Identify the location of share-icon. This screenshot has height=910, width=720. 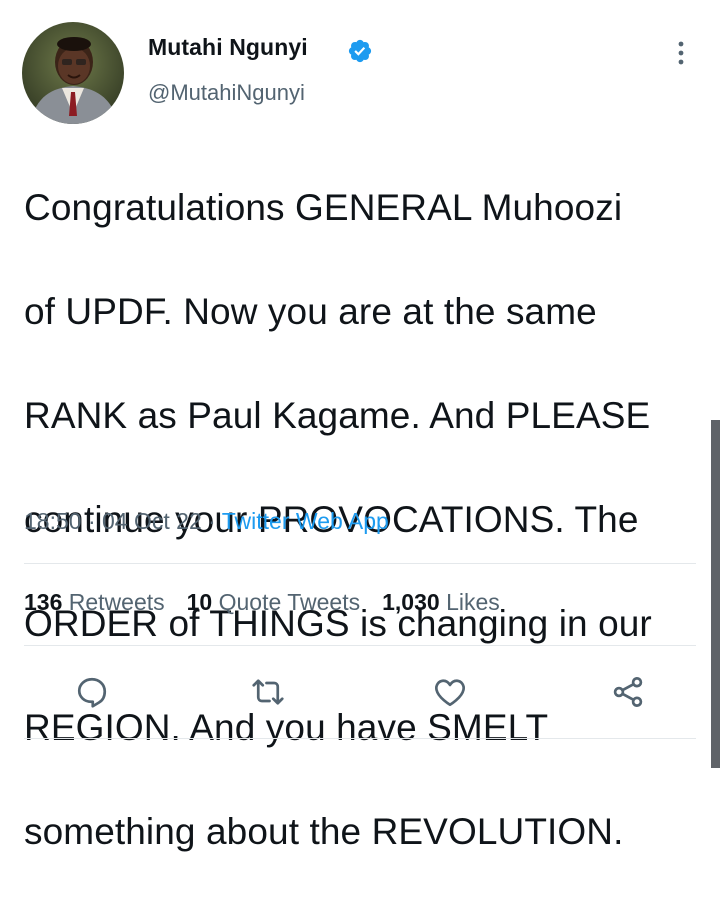
(628, 692).